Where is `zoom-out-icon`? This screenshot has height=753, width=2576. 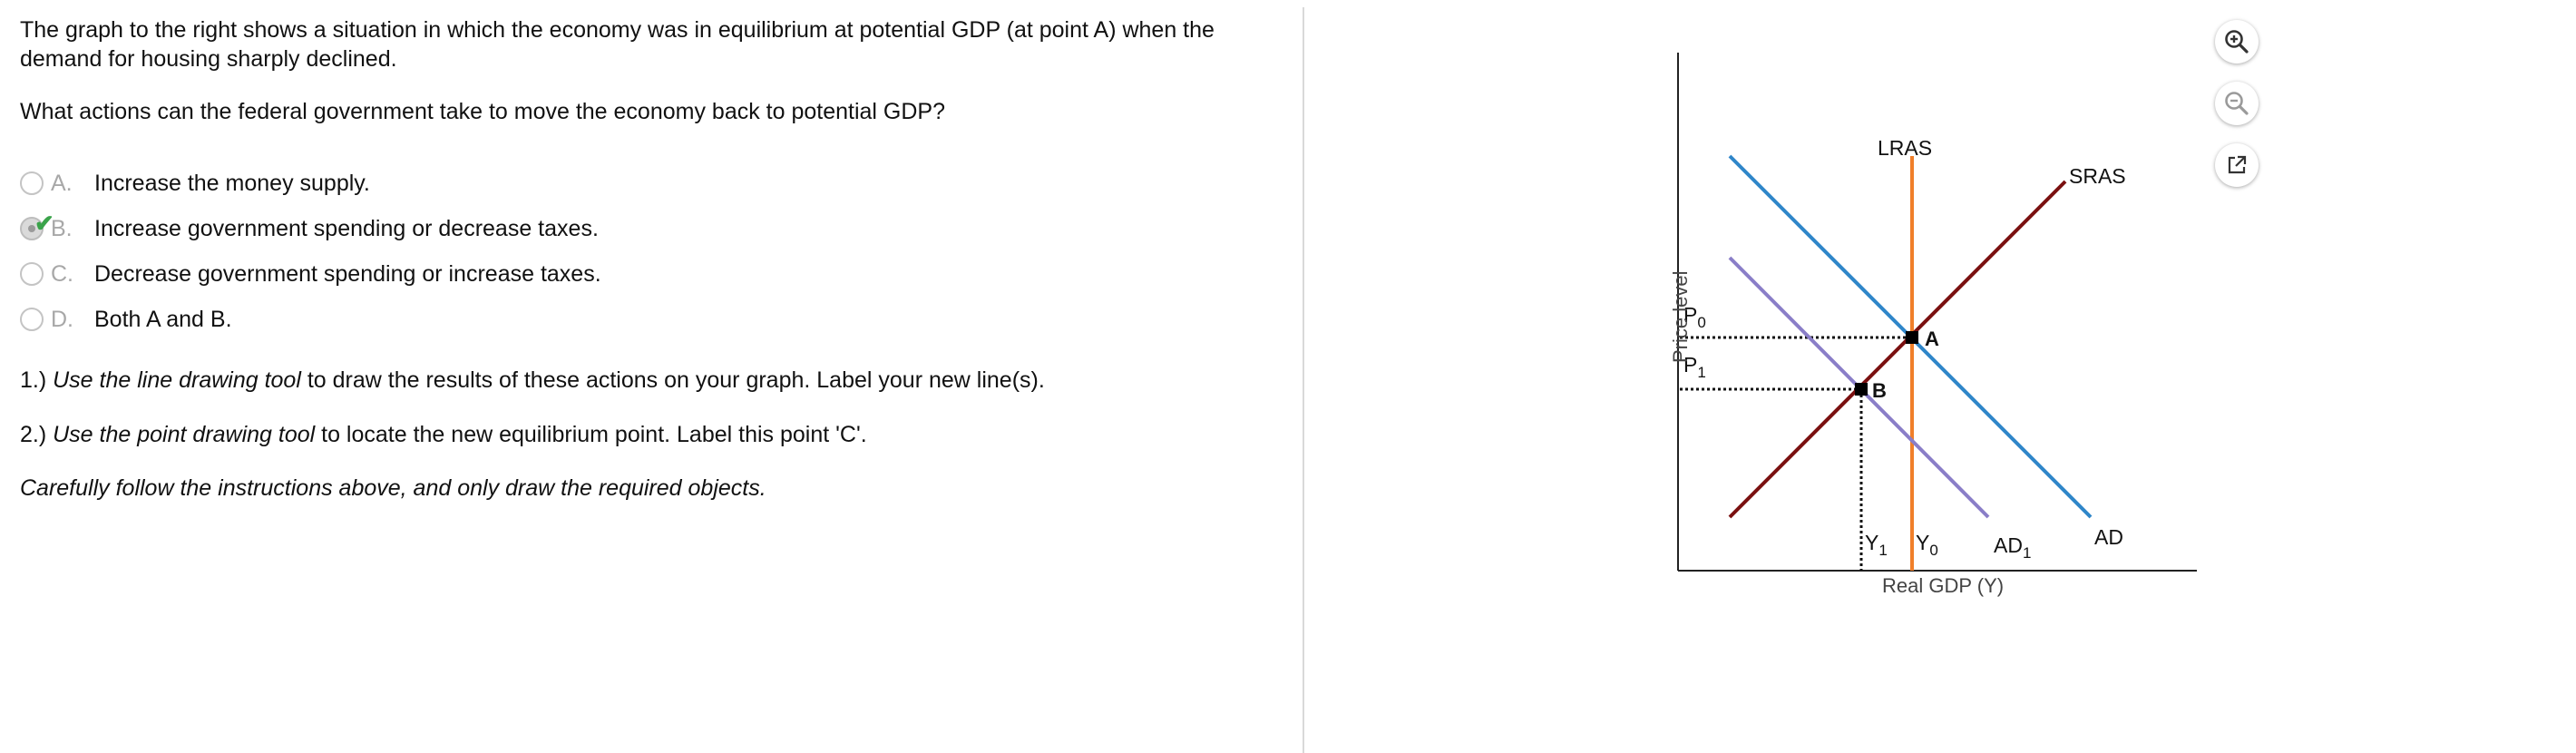 zoom-out-icon is located at coordinates (2237, 103).